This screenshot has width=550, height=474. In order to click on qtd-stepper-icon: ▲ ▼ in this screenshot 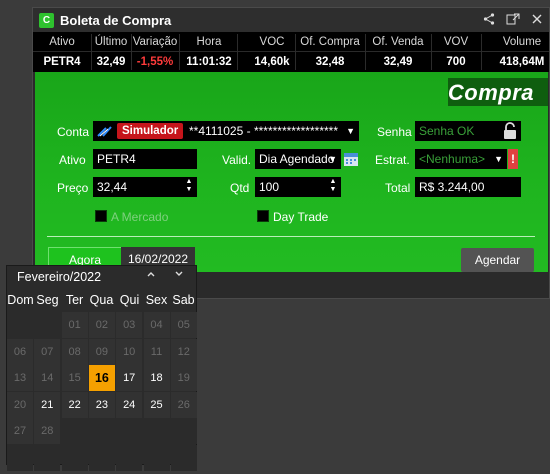, I will do `click(333, 186)`.